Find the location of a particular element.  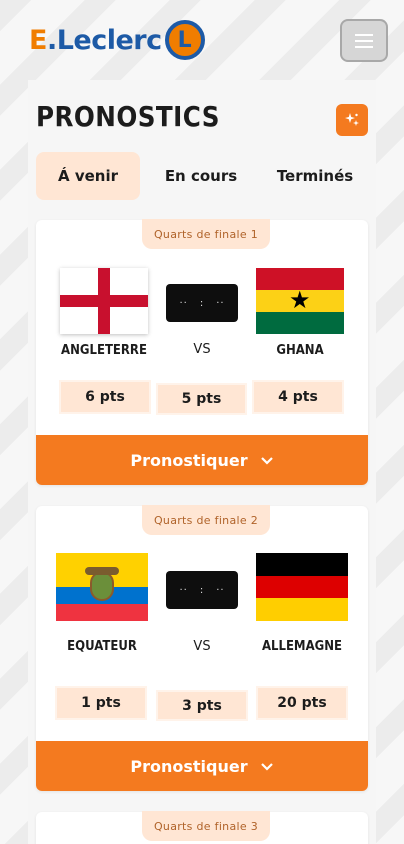

flag-germany is located at coordinates (302, 587).